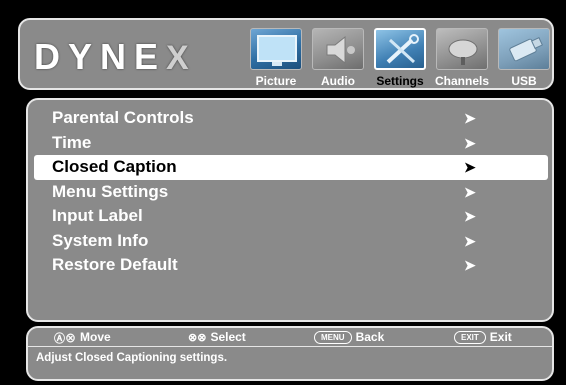 Image resolution: width=566 pixels, height=385 pixels. What do you see at coordinates (123, 117) in the screenshot?
I see `menu-item-label: Parental Controls` at bounding box center [123, 117].